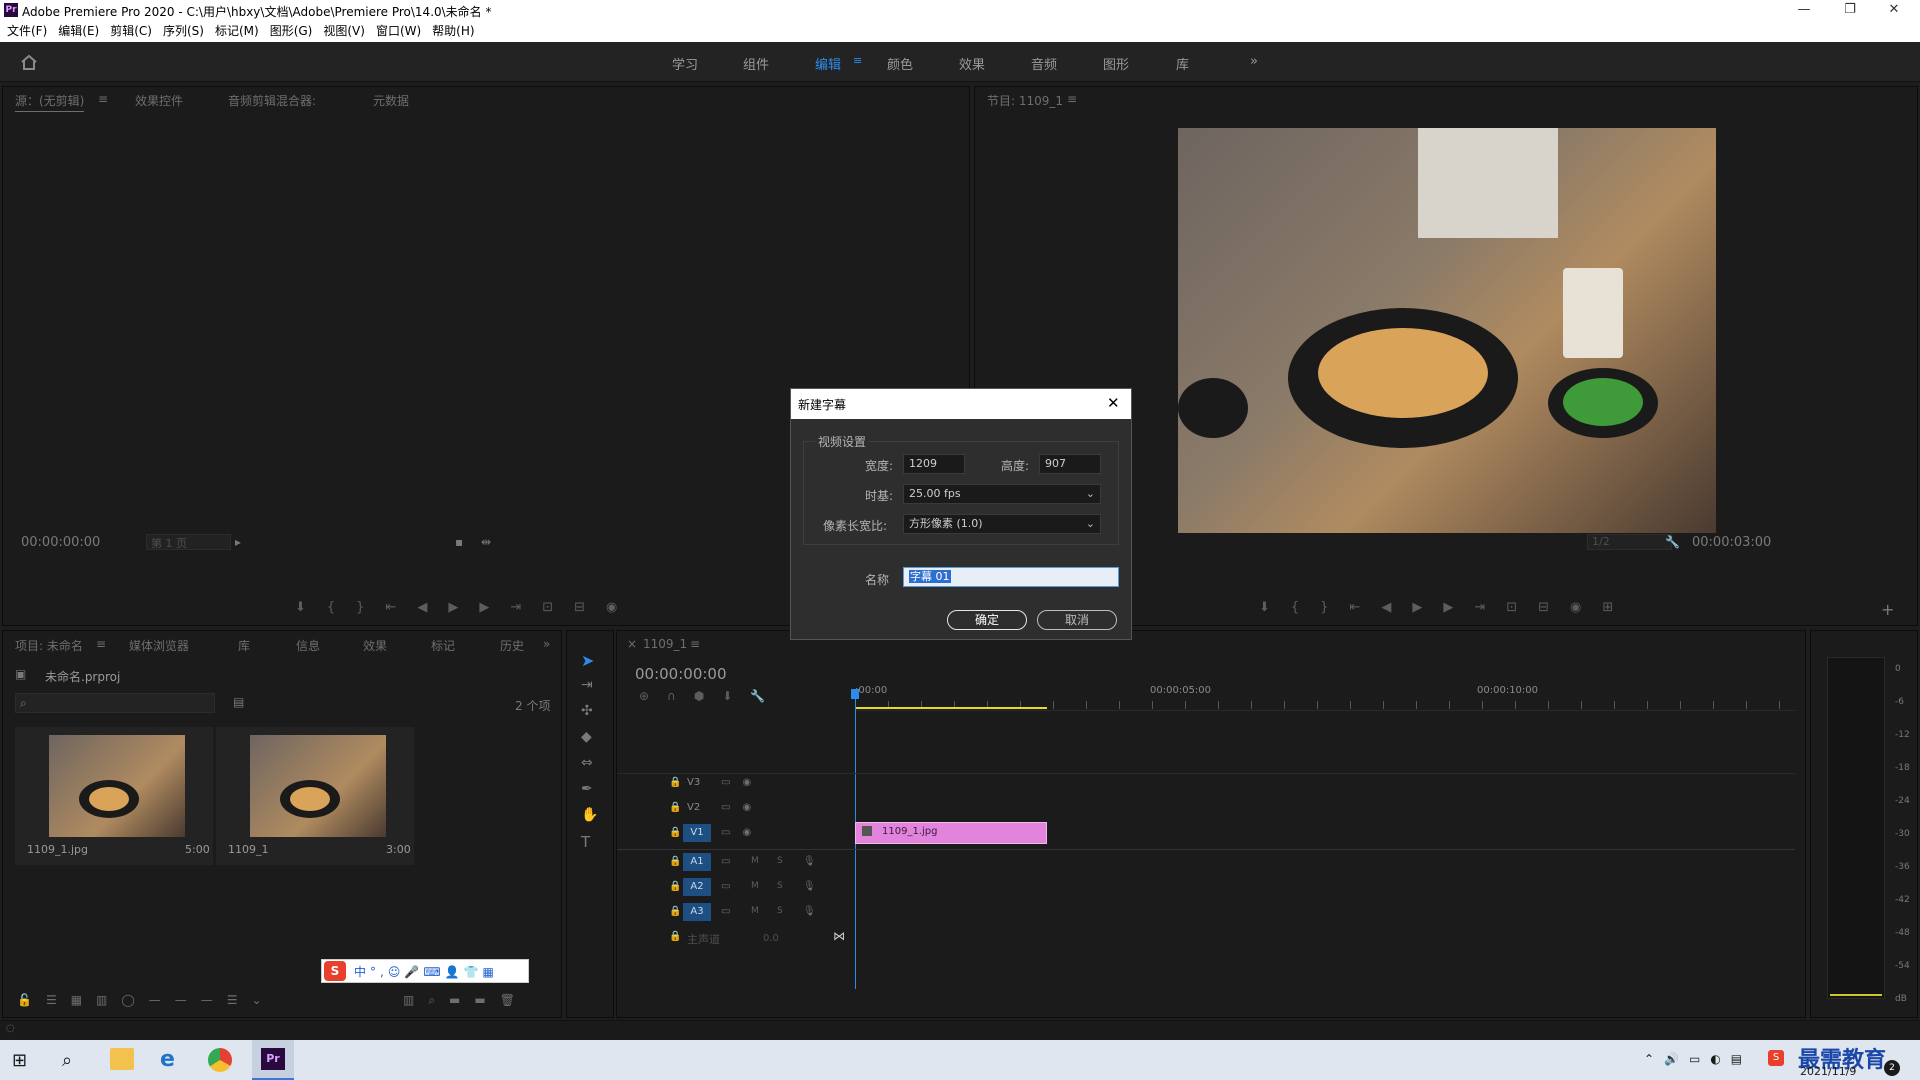 The width and height of the screenshot is (1920, 1080). Describe the element at coordinates (344, 31) in the screenshot. I see `menu-view: 视图(V)` at that location.